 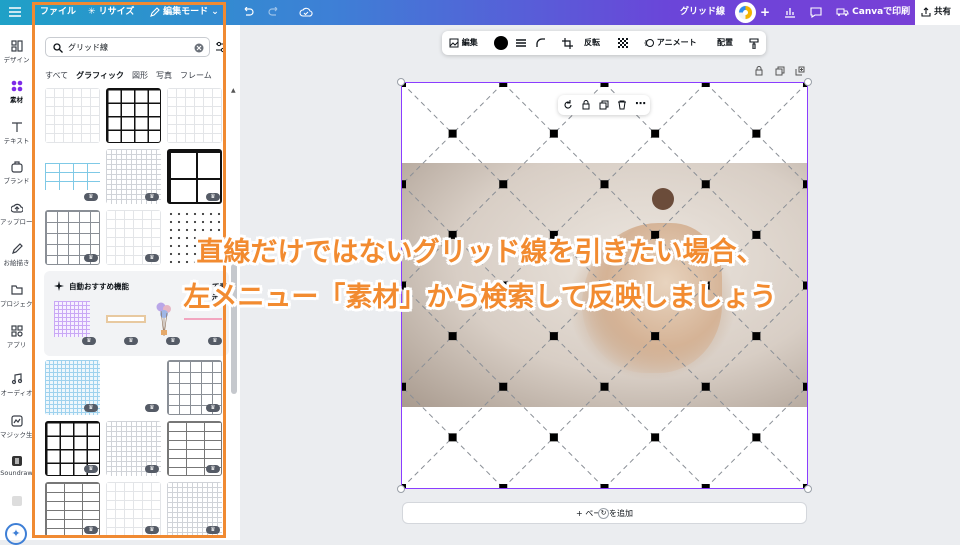 I want to click on add-collaborator-button: +, so click(x=765, y=12).